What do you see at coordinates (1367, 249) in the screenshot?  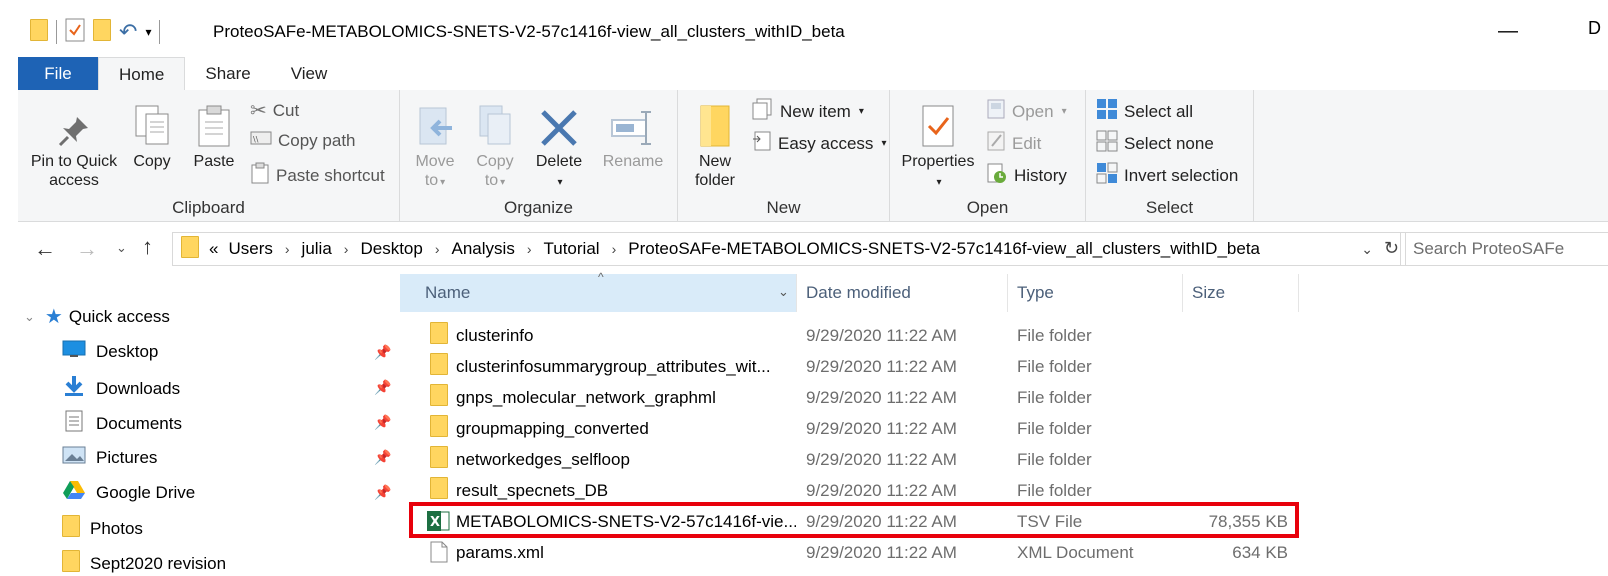 I see `address-history-chevron-icon: ⌄` at bounding box center [1367, 249].